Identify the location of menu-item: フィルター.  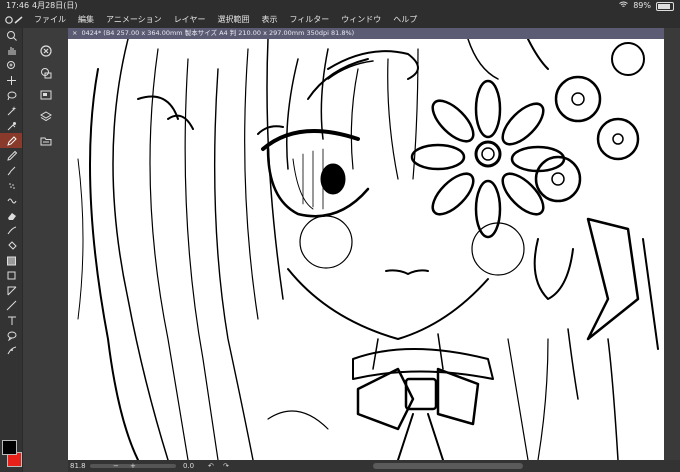
(309, 20).